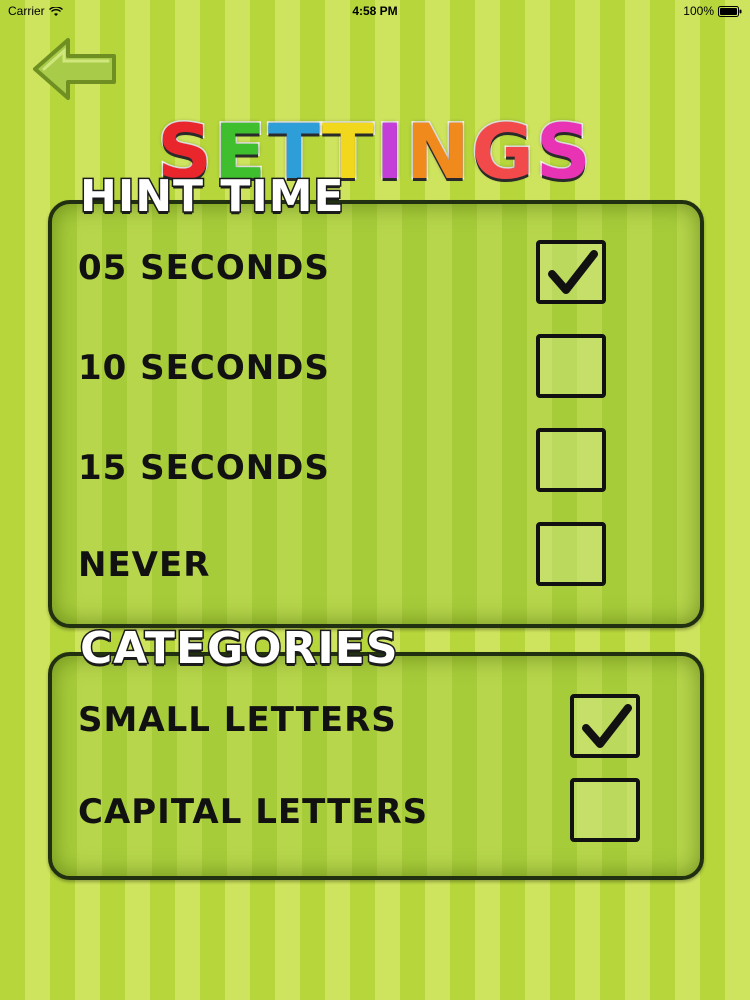 This screenshot has width=750, height=1000. I want to click on hint-option-10-checkbox, so click(571, 366).